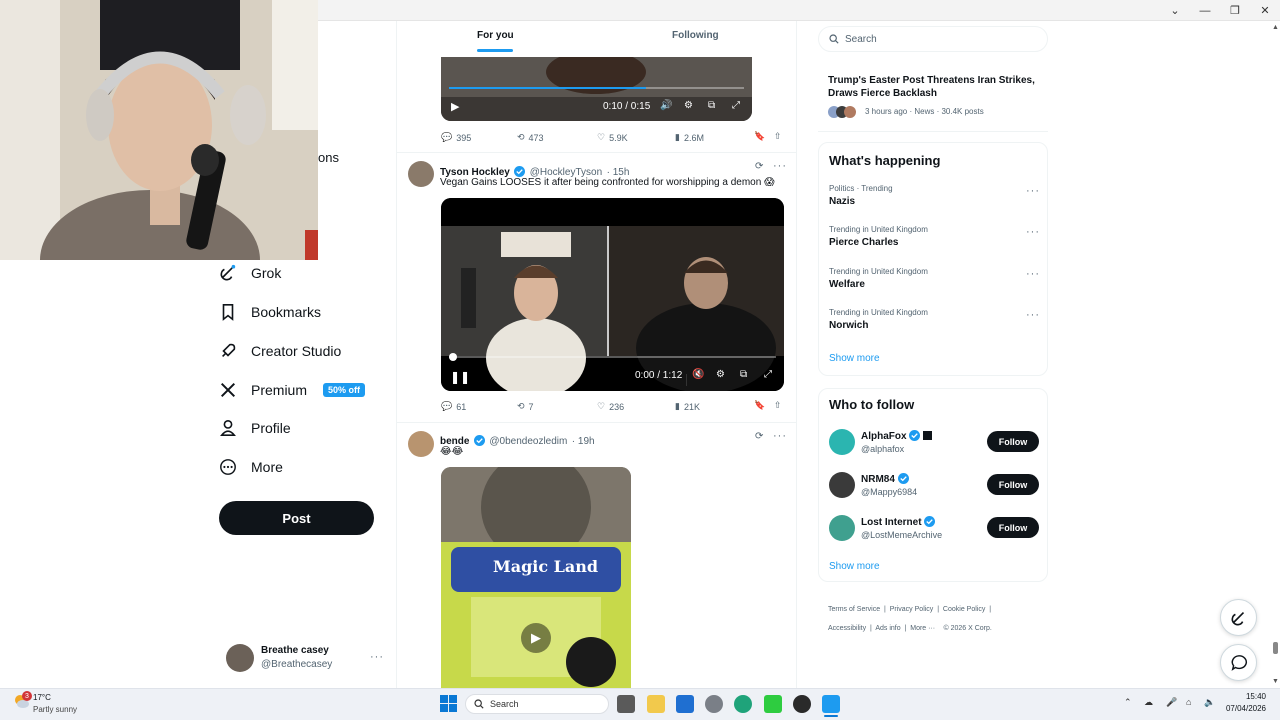 This screenshot has width=1280, height=720. Describe the element at coordinates (964, 609) in the screenshot. I see `footer-link-cookies: Cookie Policy` at that location.